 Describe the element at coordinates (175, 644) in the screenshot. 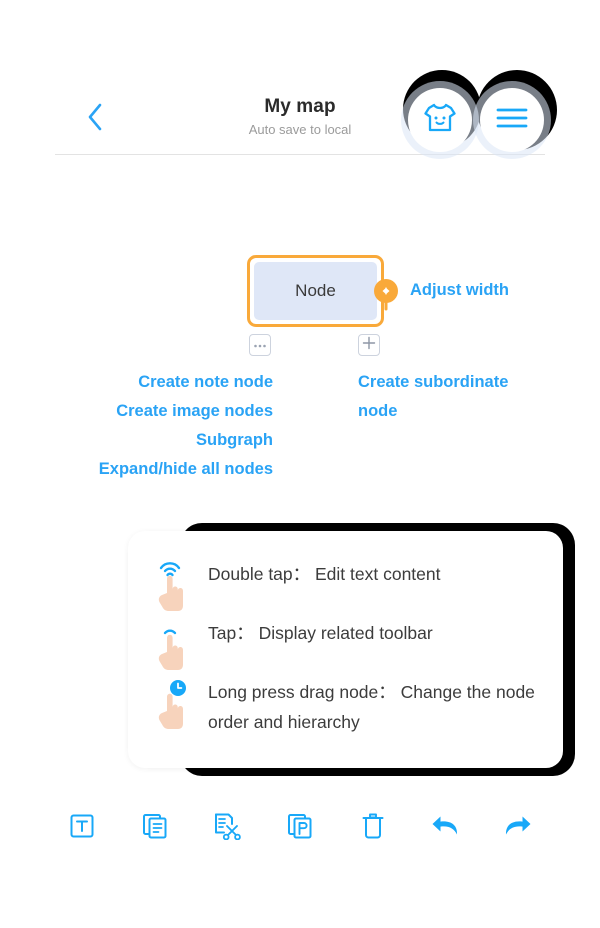

I see `tap-hand-icon` at that location.